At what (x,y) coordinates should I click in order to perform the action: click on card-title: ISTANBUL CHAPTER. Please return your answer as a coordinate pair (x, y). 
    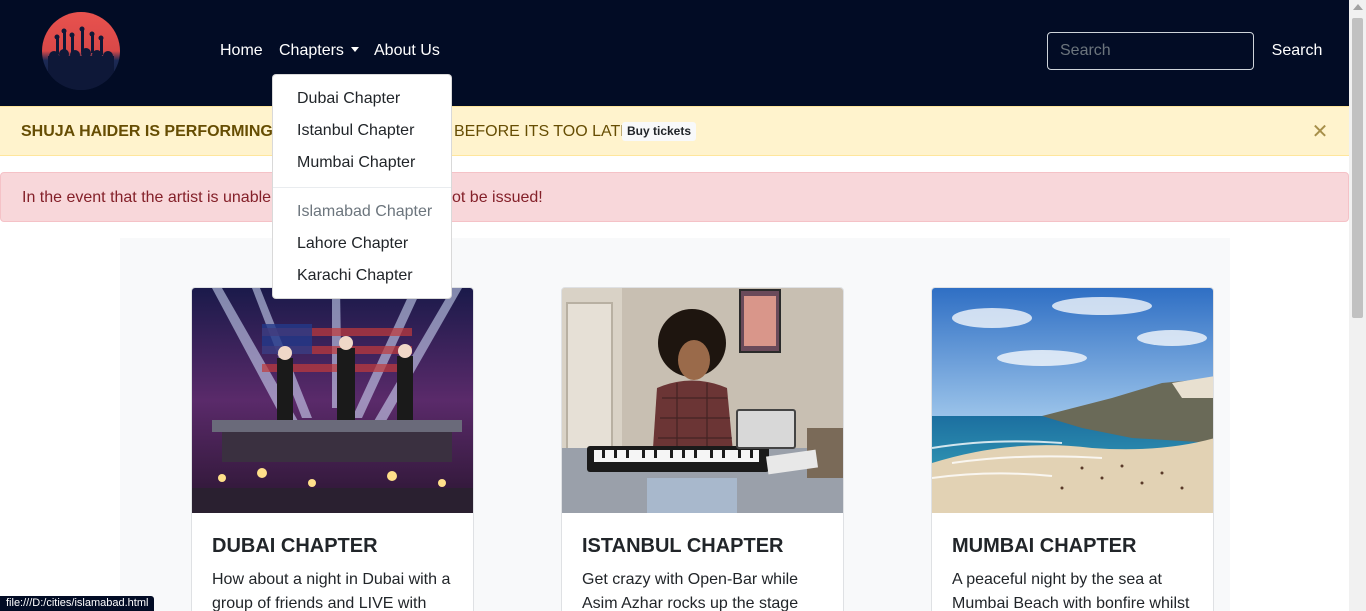
    Looking at the image, I should click on (683, 546).